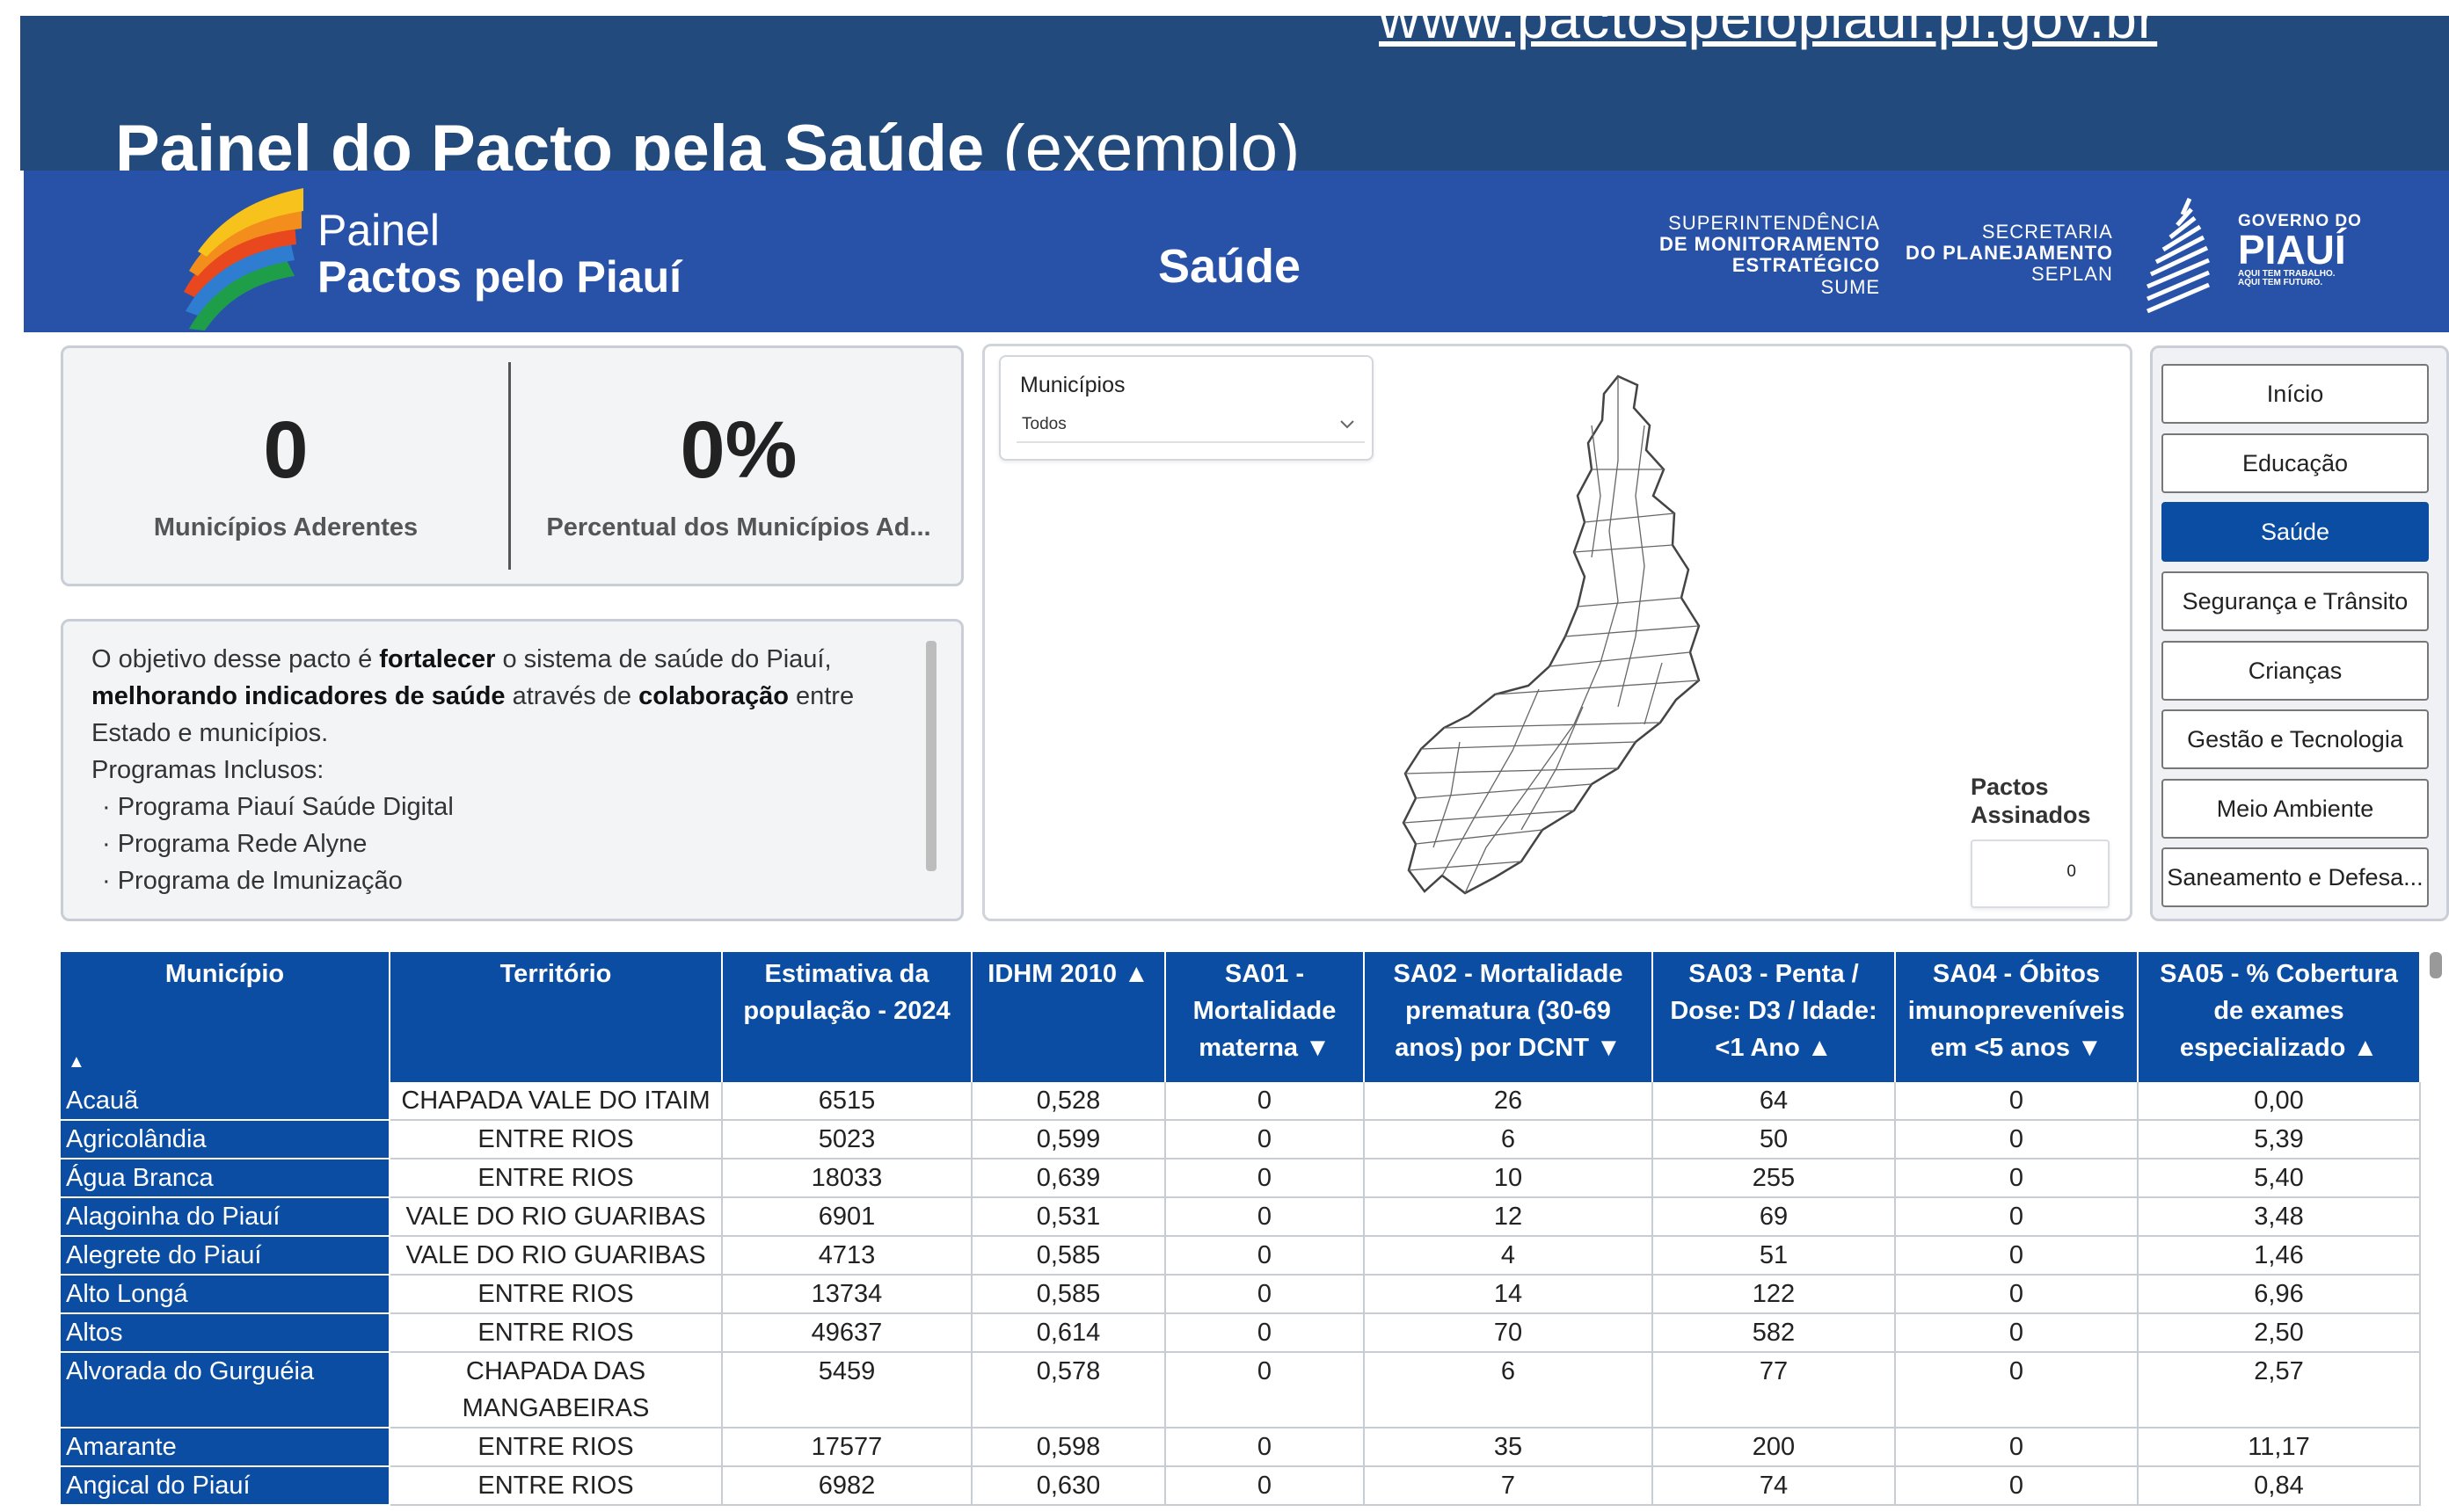  What do you see at coordinates (1508, 1486) in the screenshot?
I see `table-cell: 7` at bounding box center [1508, 1486].